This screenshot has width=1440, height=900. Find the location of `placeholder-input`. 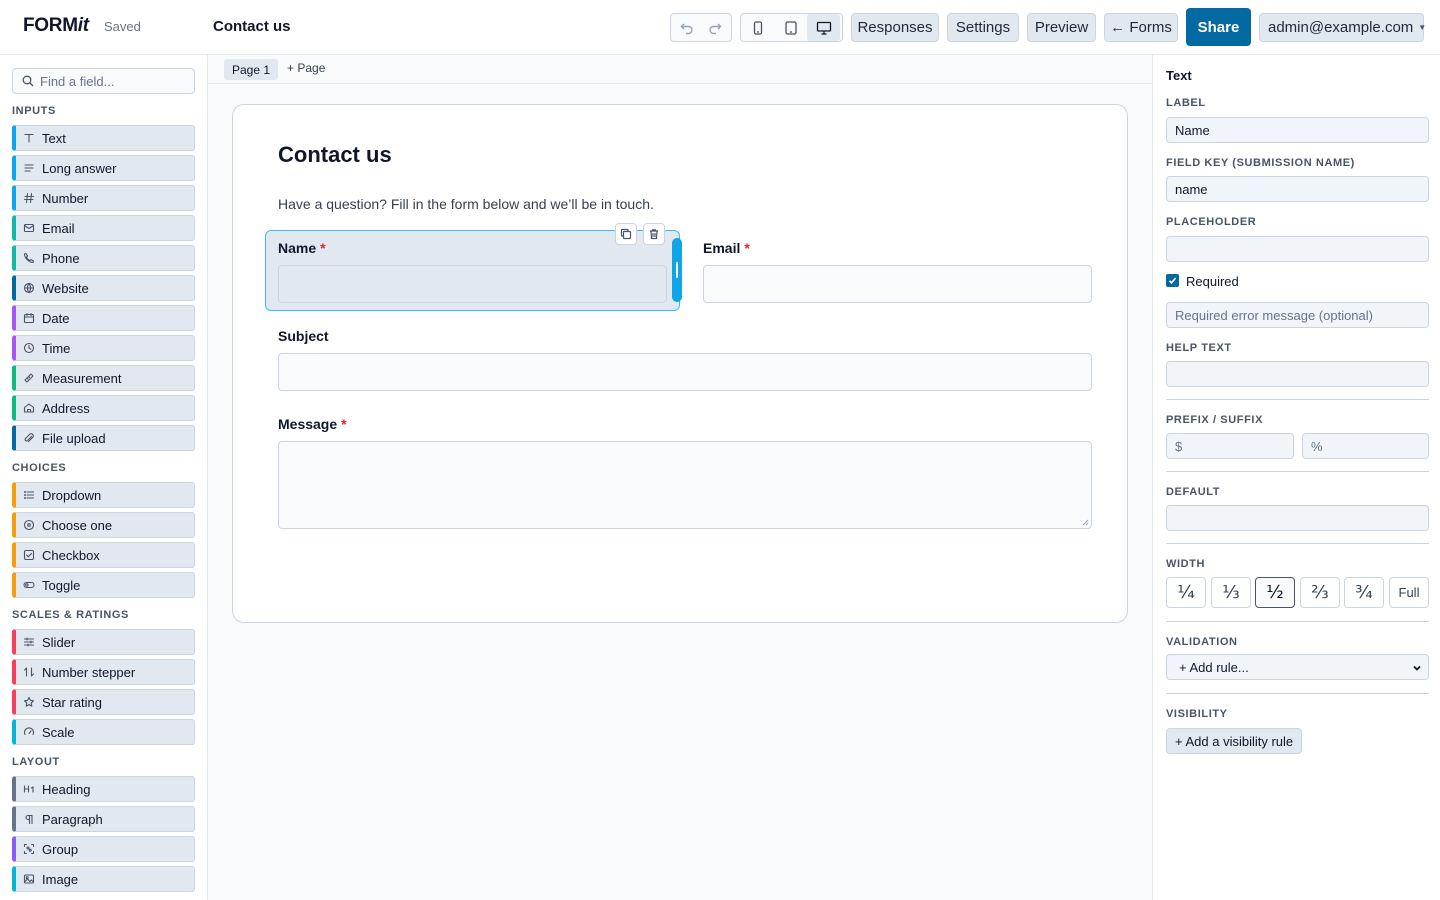

placeholder-input is located at coordinates (1297, 249).